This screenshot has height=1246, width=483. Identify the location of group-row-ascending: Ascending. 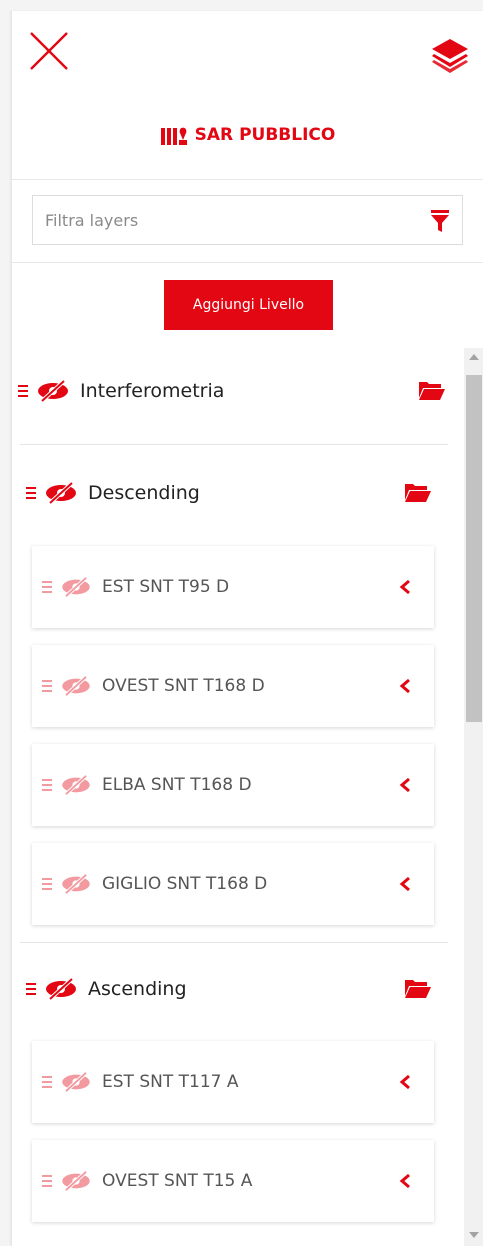
(106, 989).